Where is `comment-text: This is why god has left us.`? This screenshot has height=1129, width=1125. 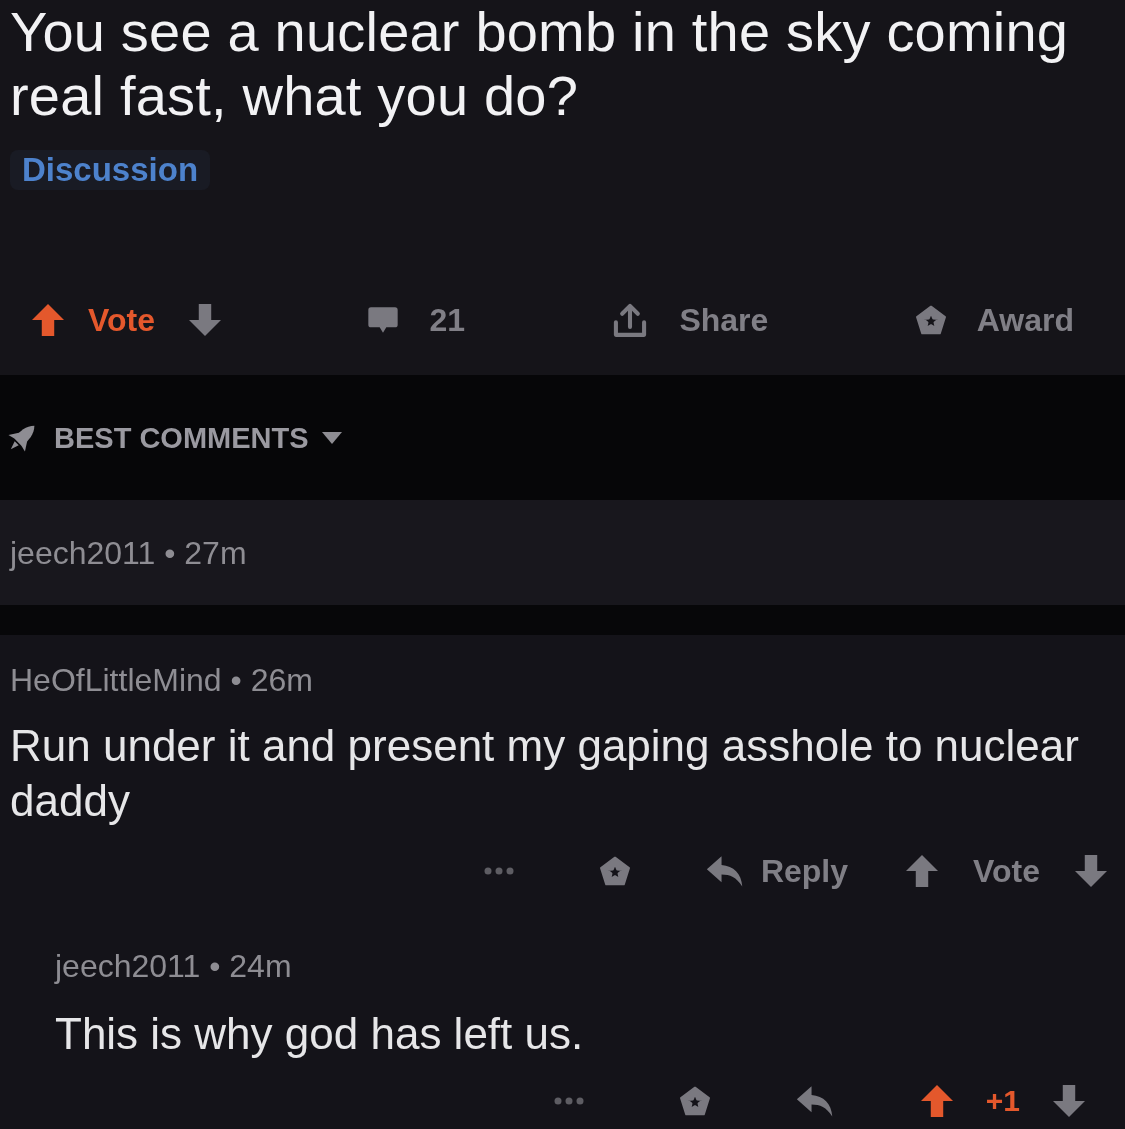
comment-text: This is why god has left us. is located at coordinates (319, 1034).